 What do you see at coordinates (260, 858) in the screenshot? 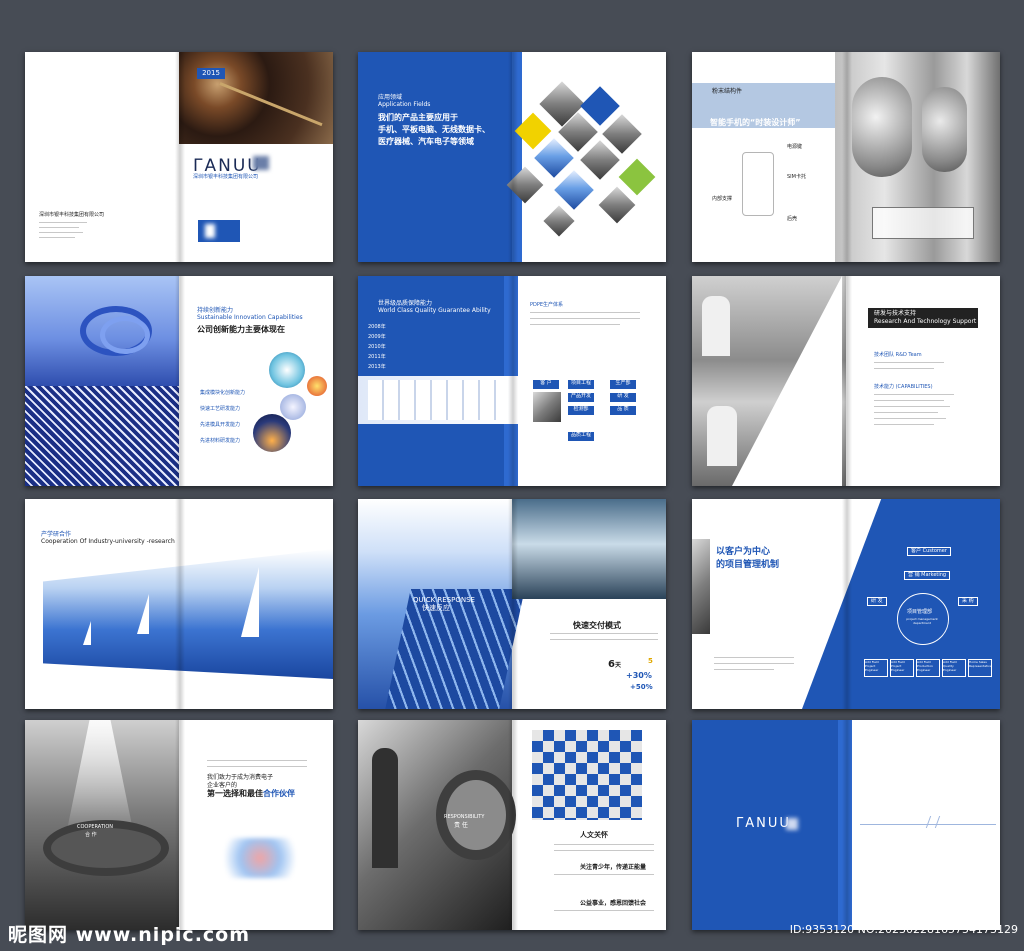
I see `colored-blob` at bounding box center [260, 858].